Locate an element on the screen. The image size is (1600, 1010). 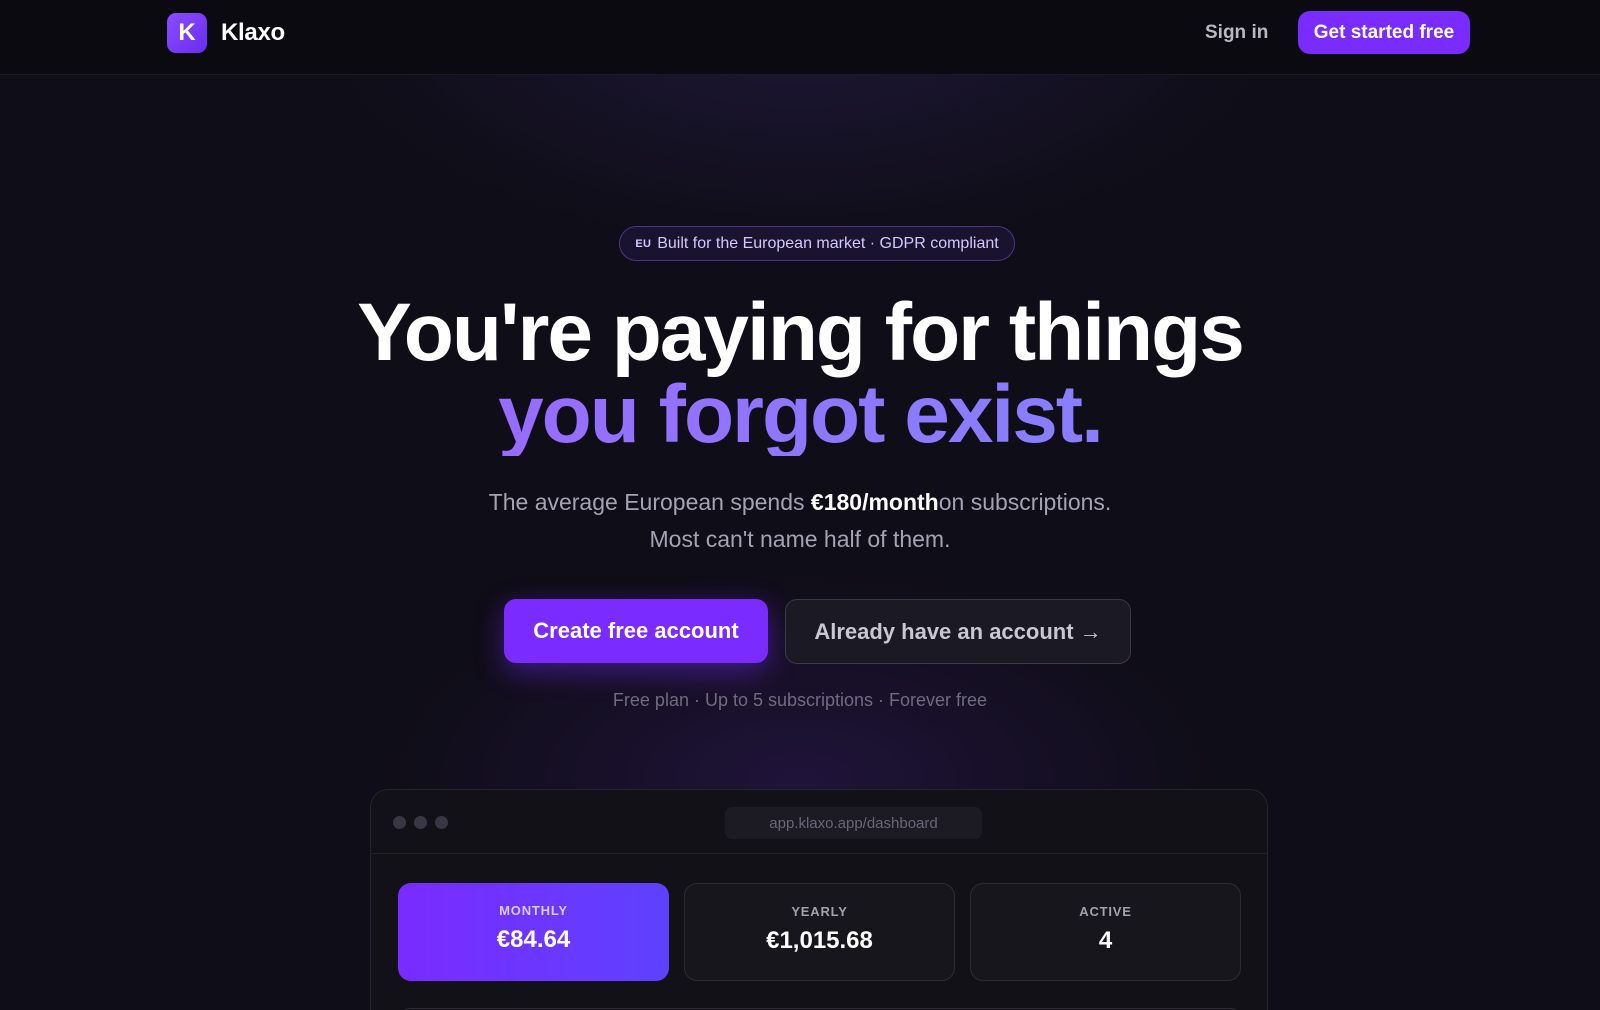
stat-value: 4 is located at coordinates (1105, 940).